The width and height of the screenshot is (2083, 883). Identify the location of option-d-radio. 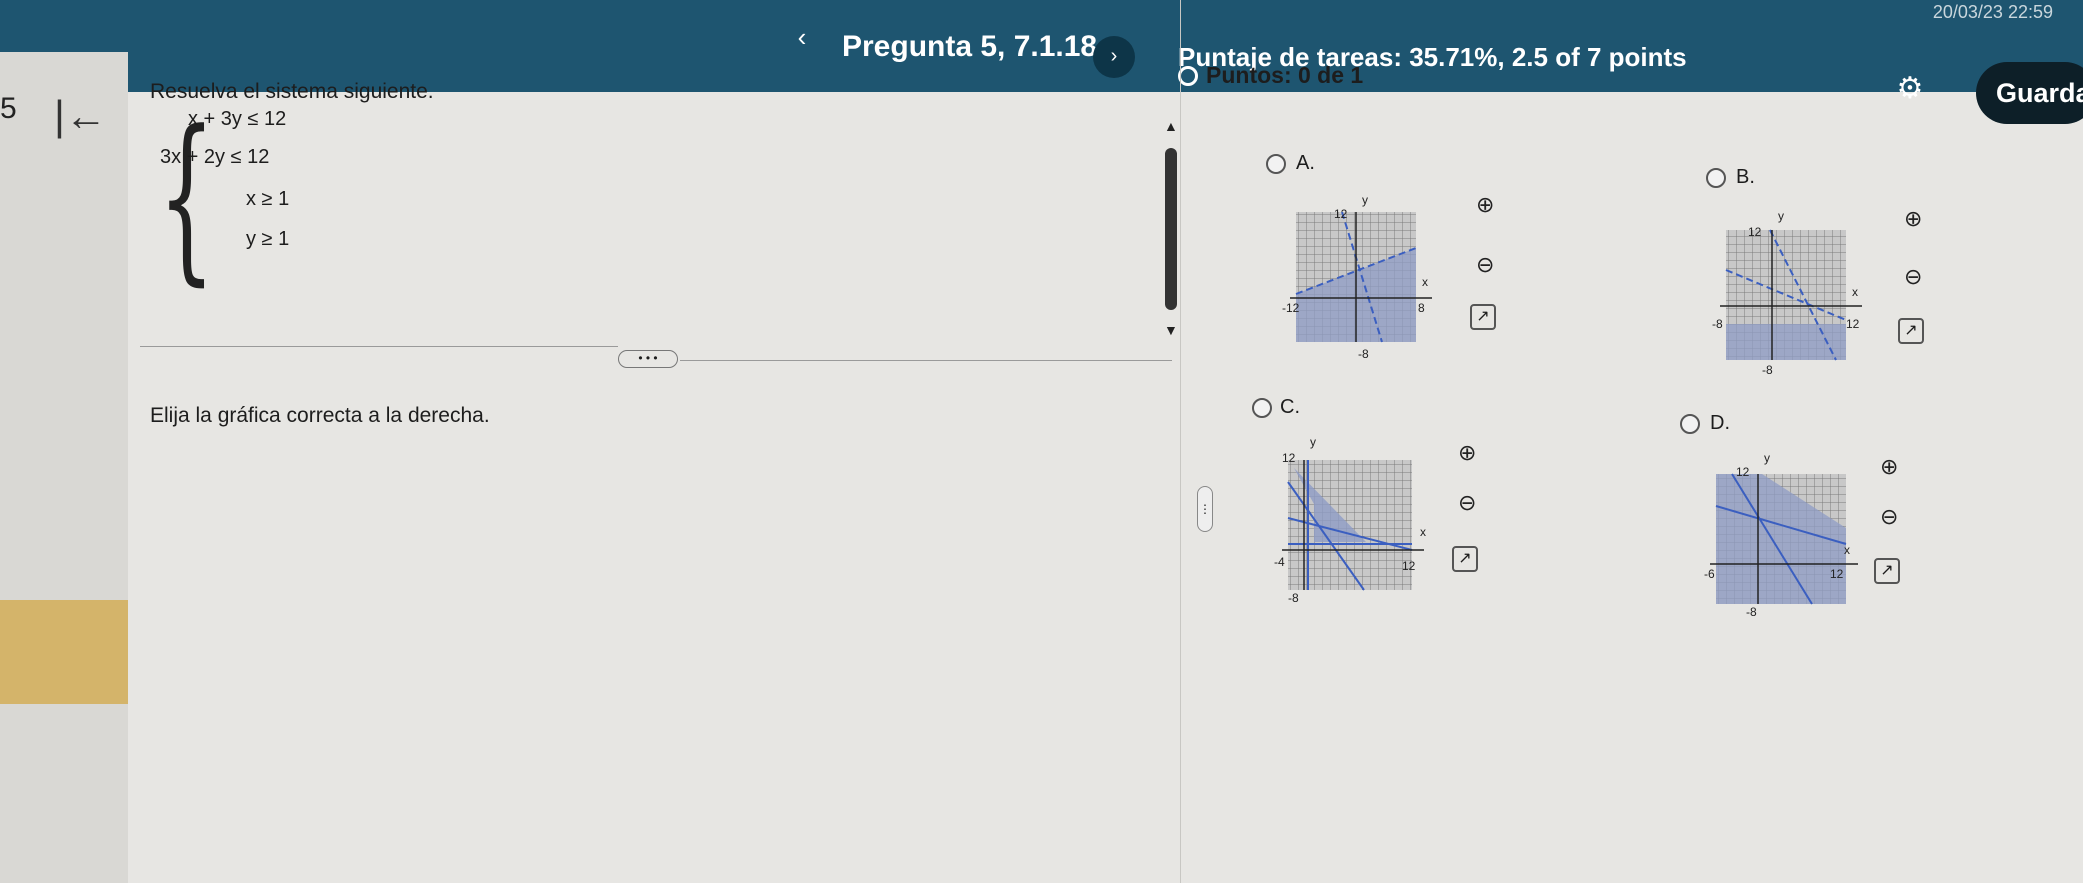
(1690, 424).